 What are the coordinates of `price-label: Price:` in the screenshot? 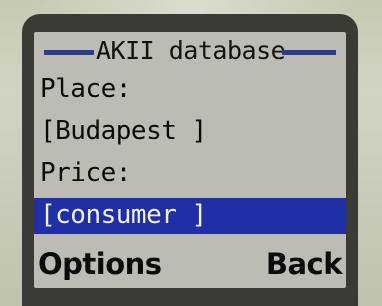 It's located at (85, 173).